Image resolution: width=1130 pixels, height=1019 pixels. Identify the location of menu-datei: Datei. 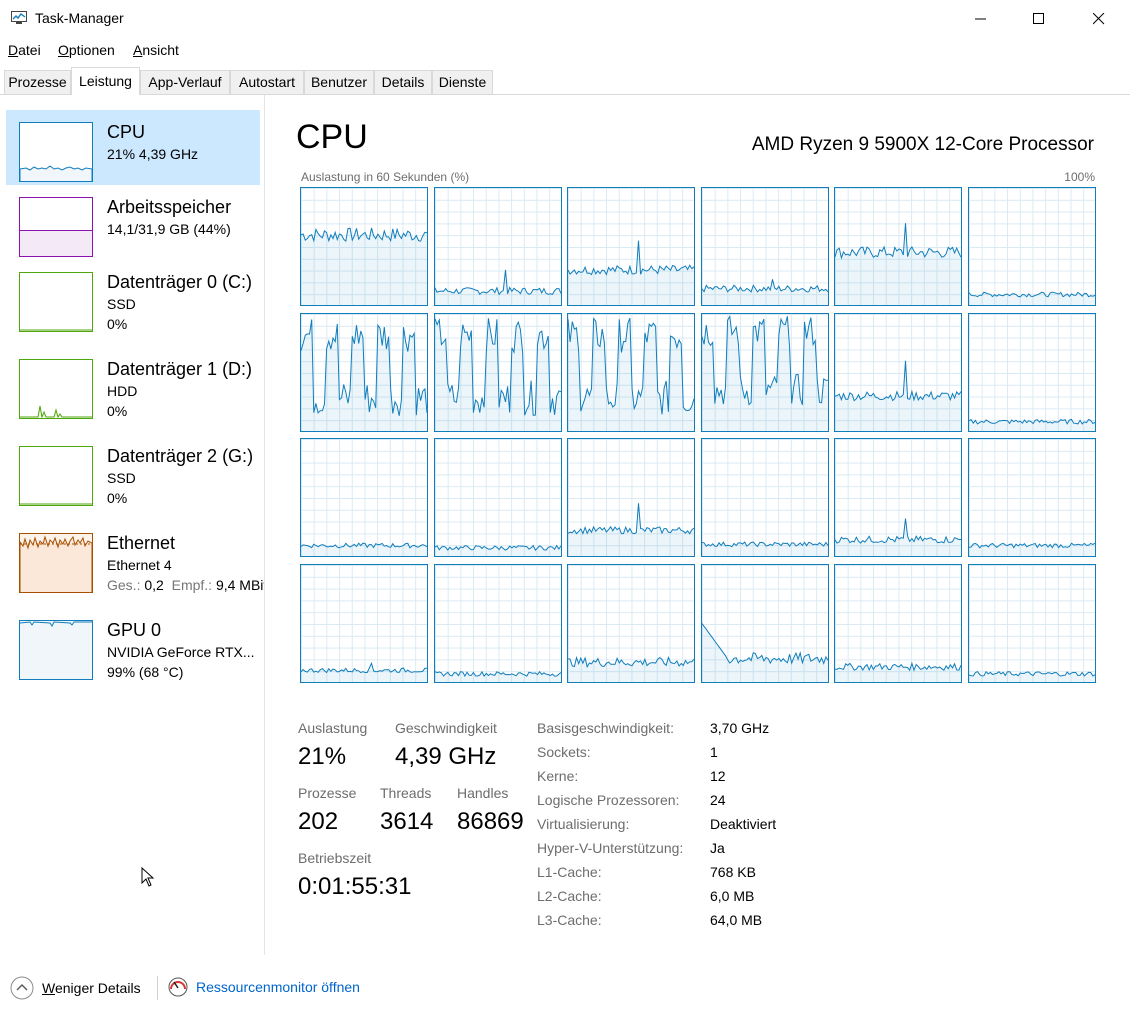
(24, 50).